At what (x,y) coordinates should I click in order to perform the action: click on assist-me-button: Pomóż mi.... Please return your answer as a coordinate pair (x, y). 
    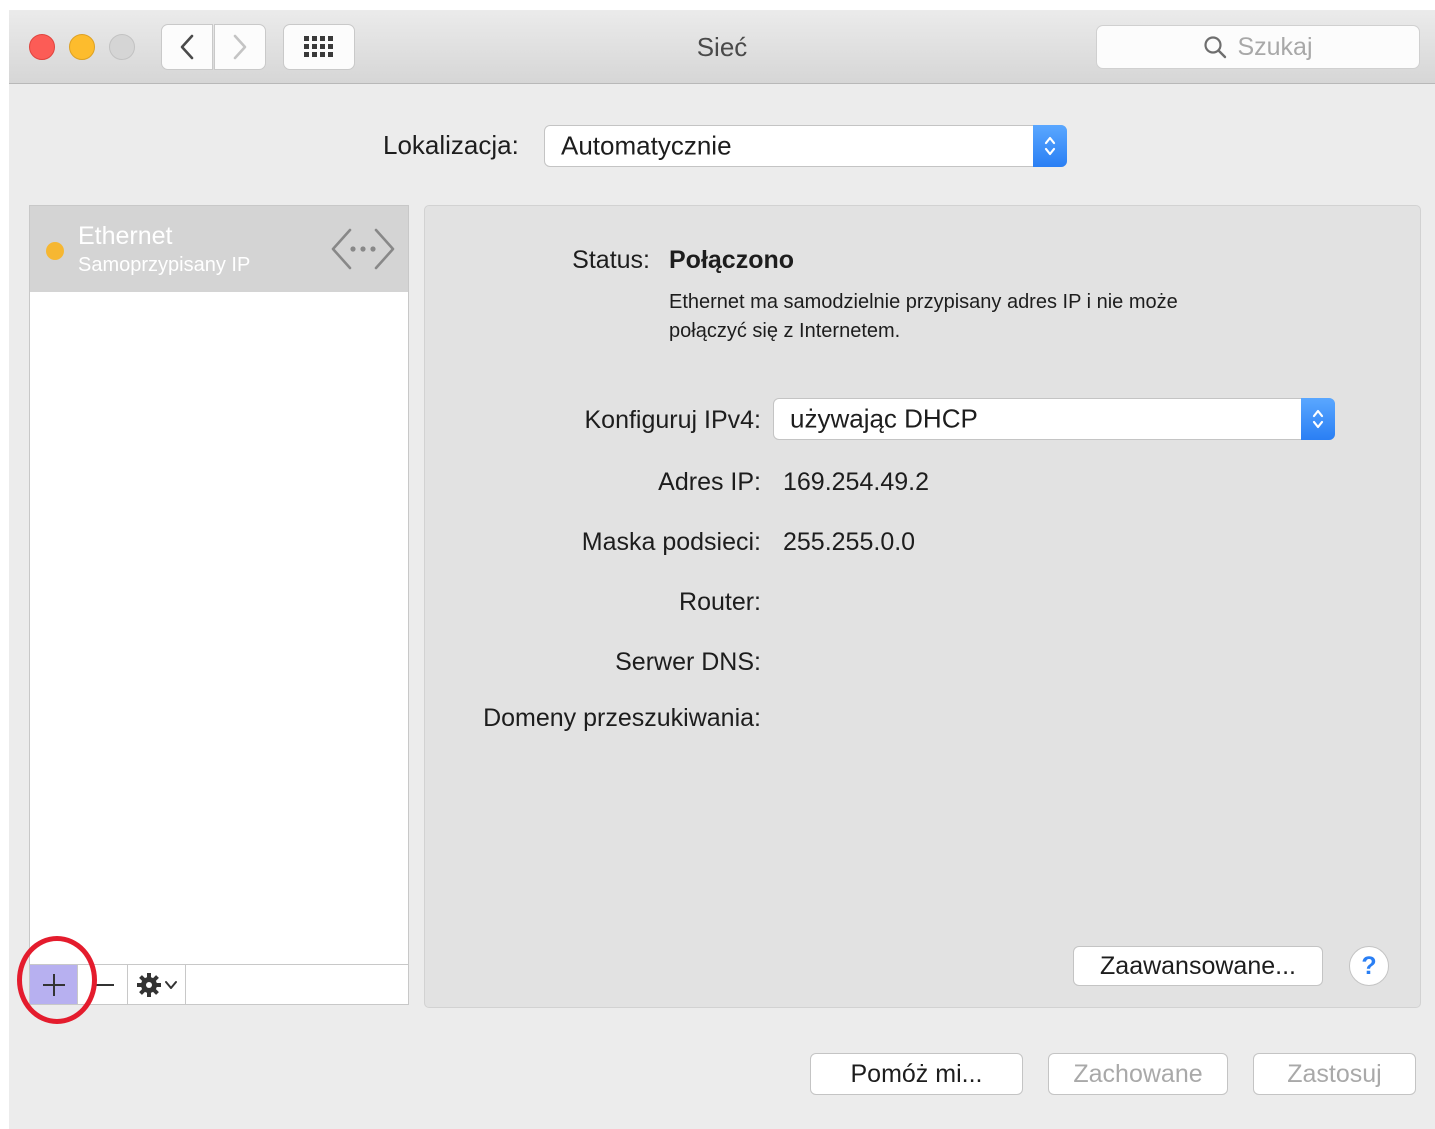
    Looking at the image, I should click on (916, 1074).